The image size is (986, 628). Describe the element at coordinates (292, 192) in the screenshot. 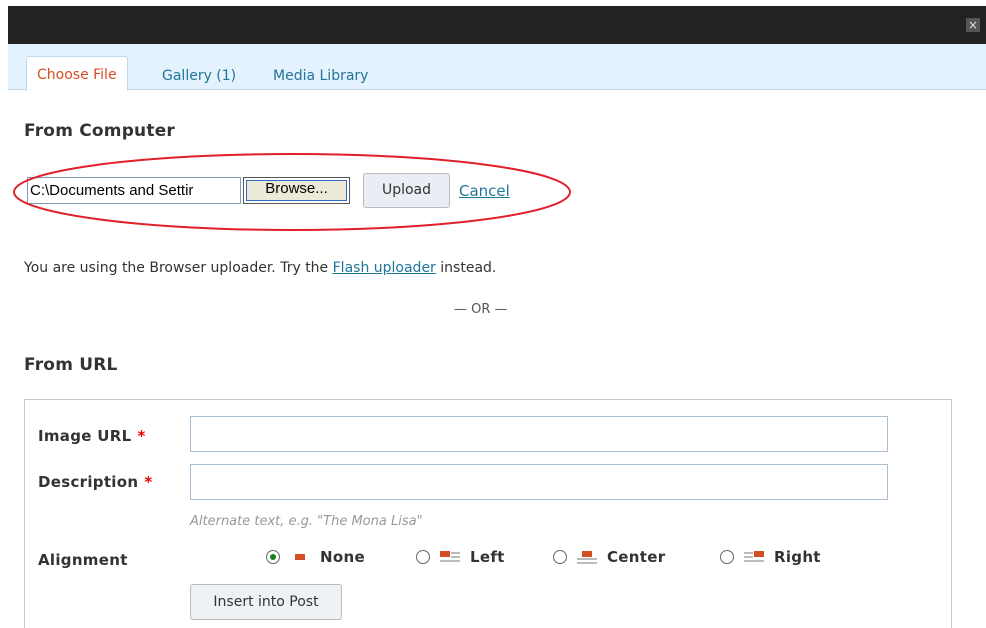

I see `highlight-ellipse` at that location.